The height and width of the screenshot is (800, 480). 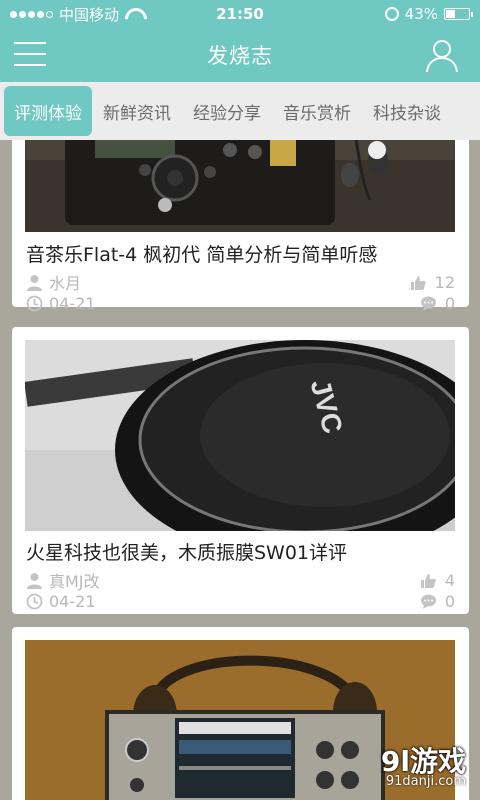 I want to click on rotation-lock-icon, so click(x=391, y=14).